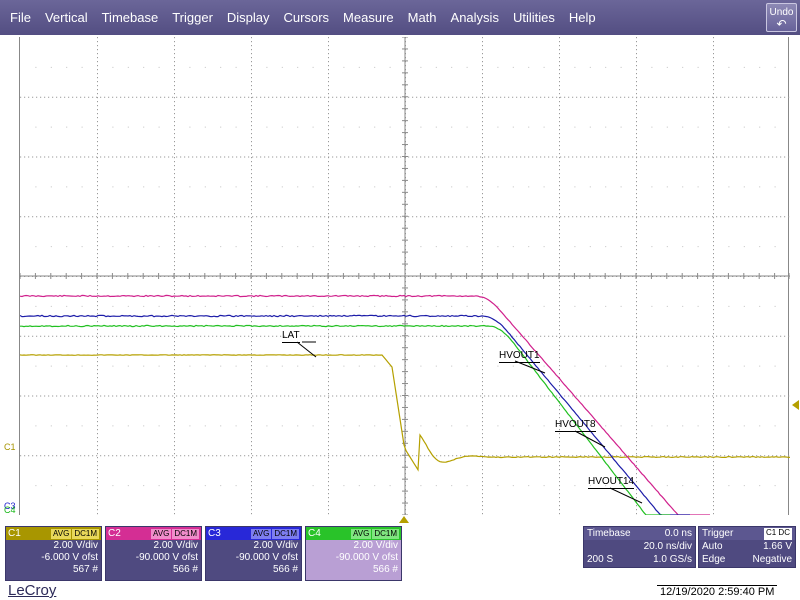  I want to click on timebase-label: Timebase, so click(609, 533).